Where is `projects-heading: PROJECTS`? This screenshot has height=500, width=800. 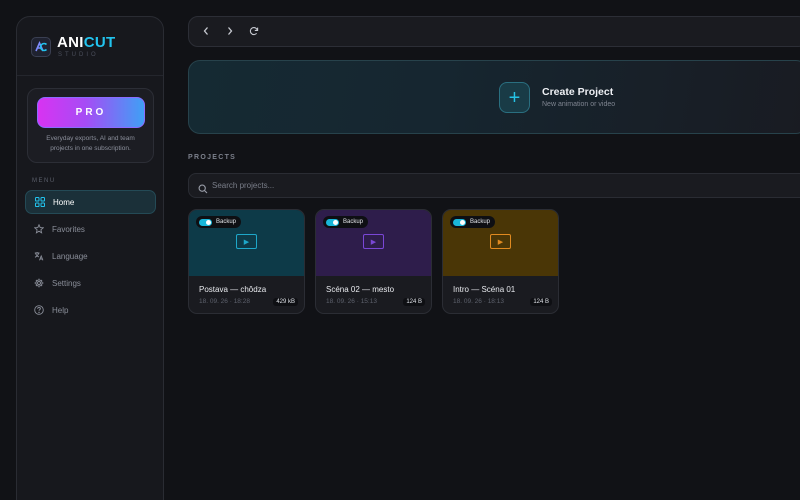 projects-heading: PROJECTS is located at coordinates (212, 157).